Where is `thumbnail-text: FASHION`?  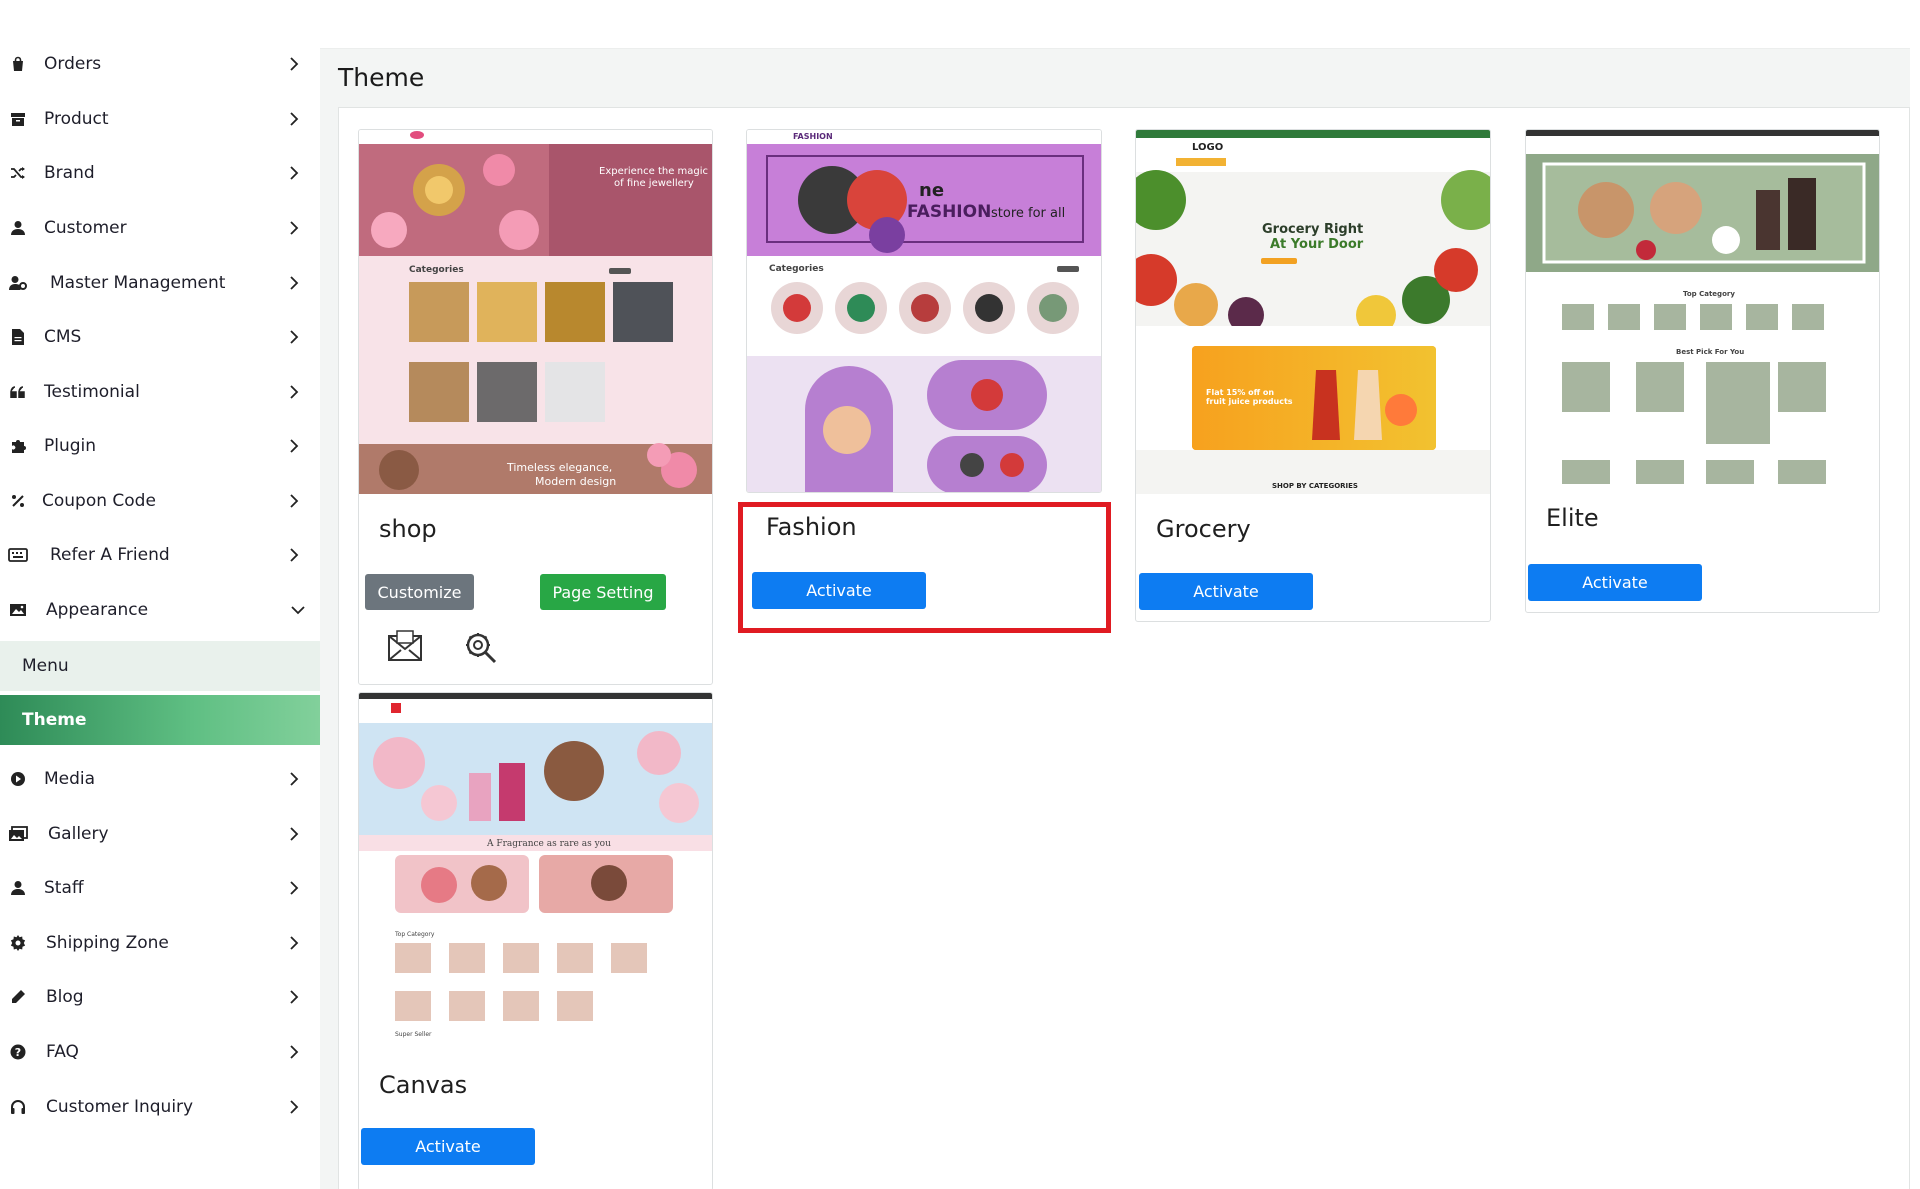
thumbnail-text: FASHION is located at coordinates (813, 136).